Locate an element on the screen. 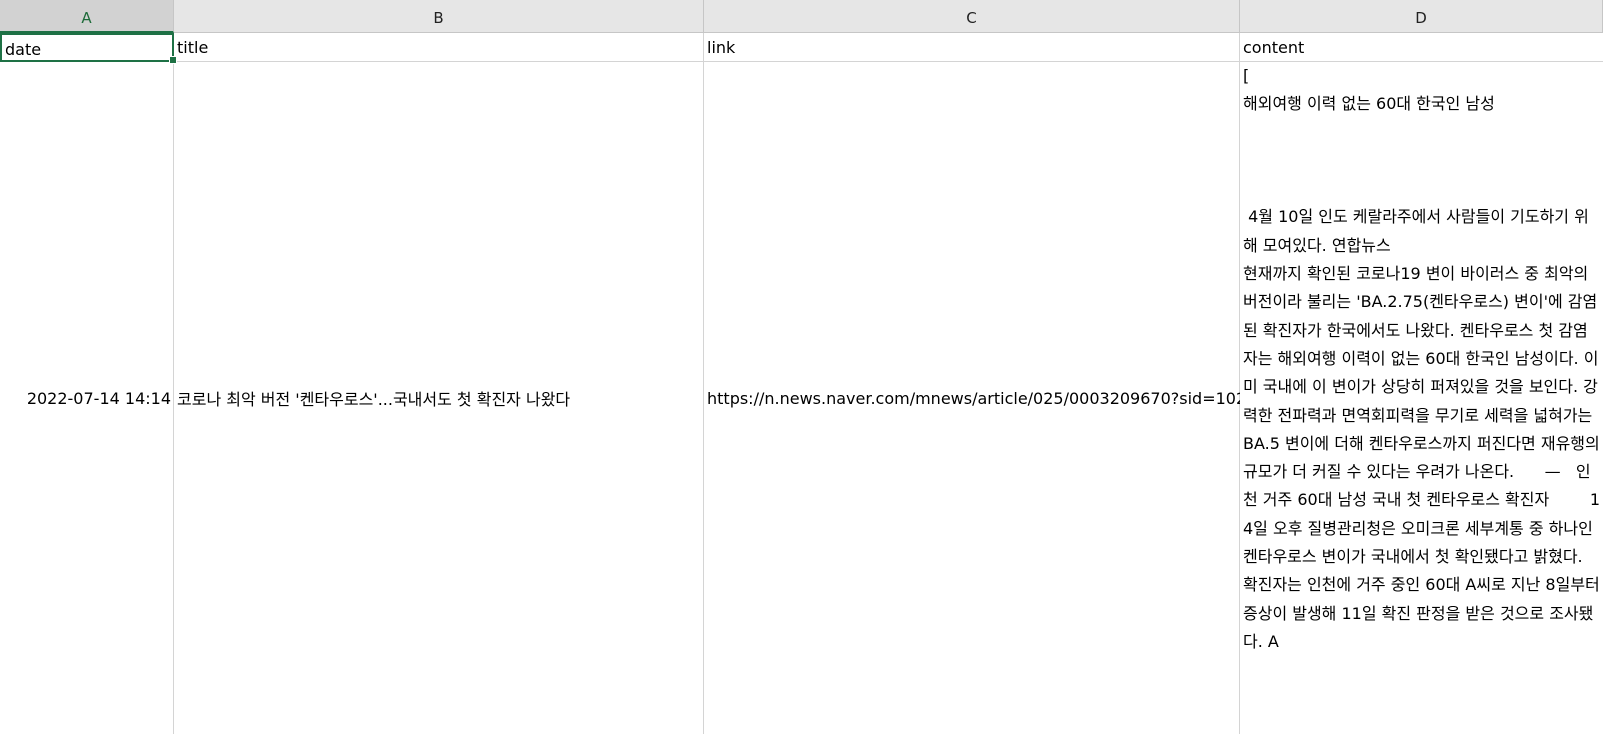 This screenshot has width=1603, height=734. cell-a2: 2022-07-14 14:14 is located at coordinates (87, 398).